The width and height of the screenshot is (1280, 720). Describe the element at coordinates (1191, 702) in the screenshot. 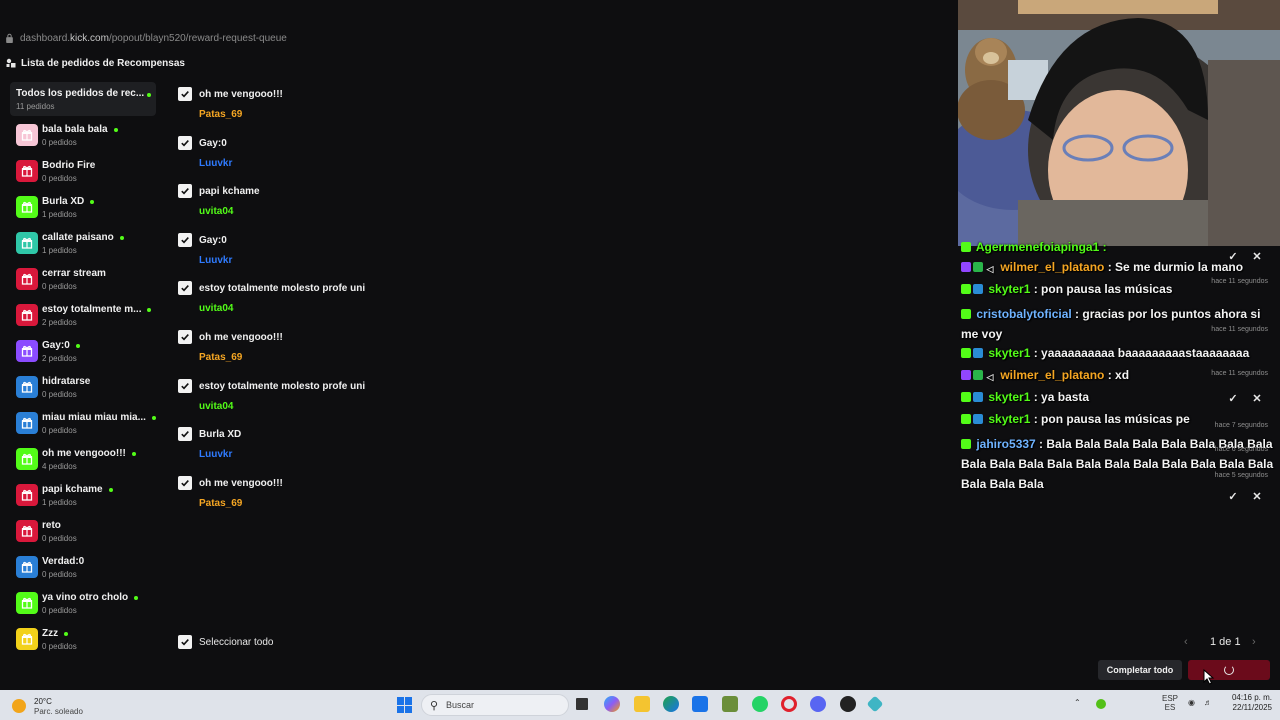

I see `wifi-icon: ◉` at that location.